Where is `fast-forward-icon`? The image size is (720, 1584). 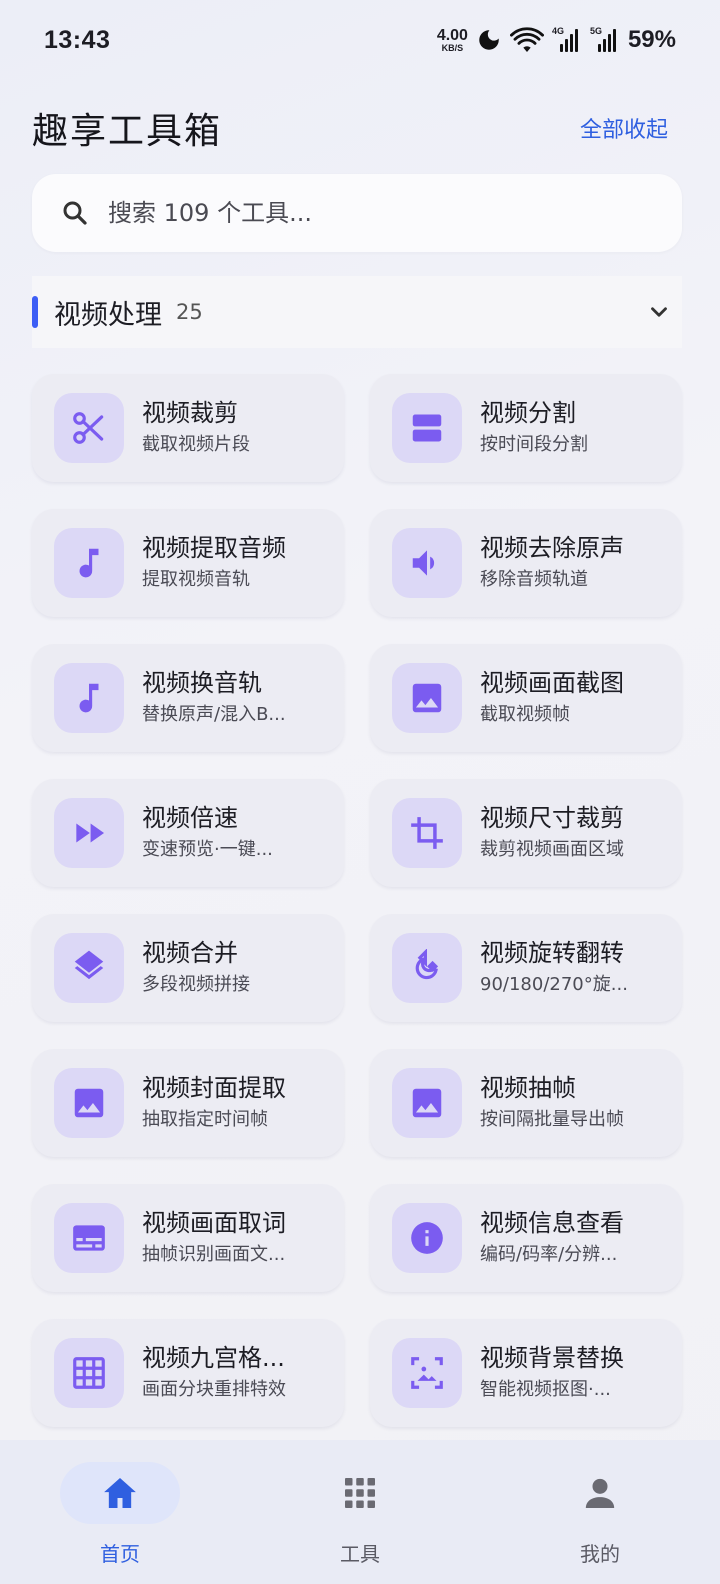 fast-forward-icon is located at coordinates (90, 833).